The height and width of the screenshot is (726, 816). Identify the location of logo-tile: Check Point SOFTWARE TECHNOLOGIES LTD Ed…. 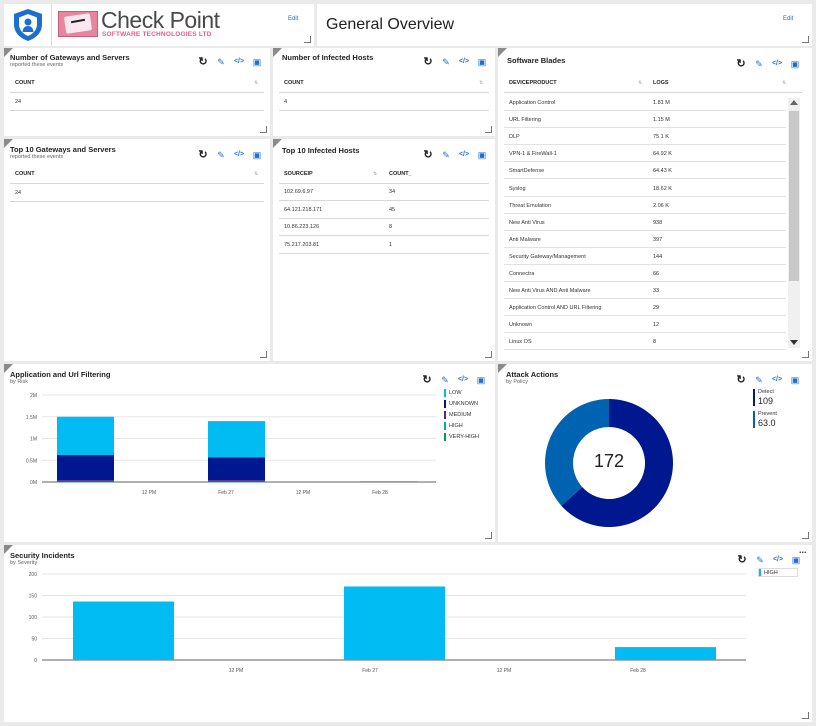
(159, 25).